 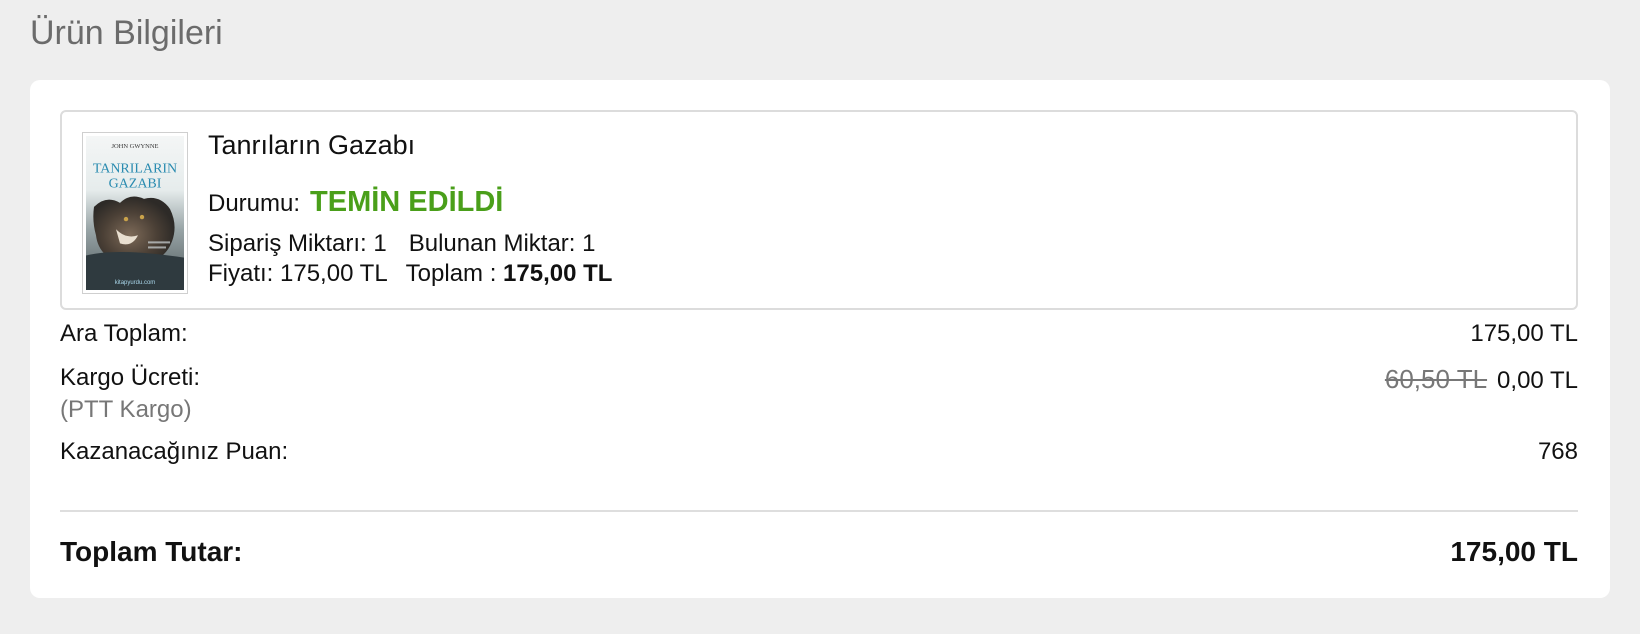 I want to click on divider, so click(x=819, y=511).